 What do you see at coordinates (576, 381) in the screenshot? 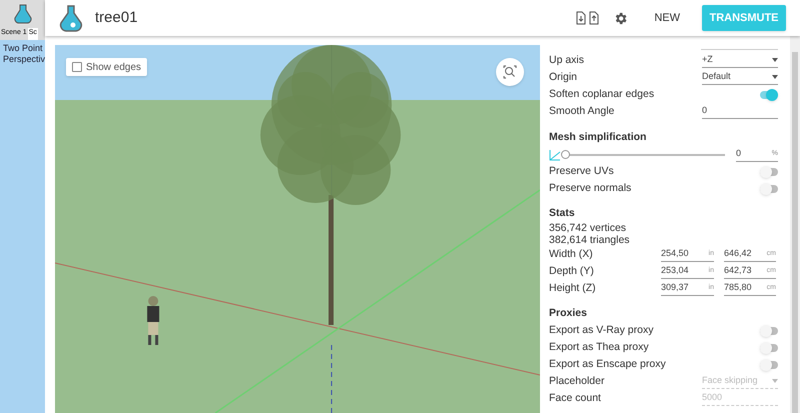
I see `setting-label: Placeholder` at bounding box center [576, 381].